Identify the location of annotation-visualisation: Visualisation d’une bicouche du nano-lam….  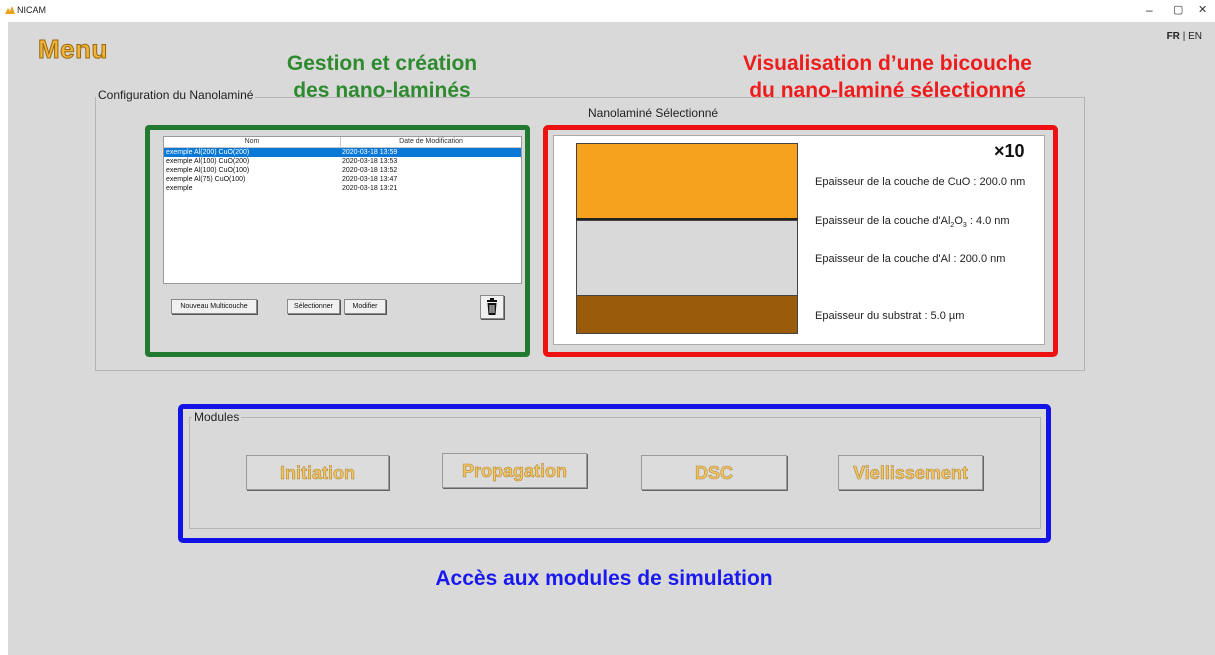
(887, 77).